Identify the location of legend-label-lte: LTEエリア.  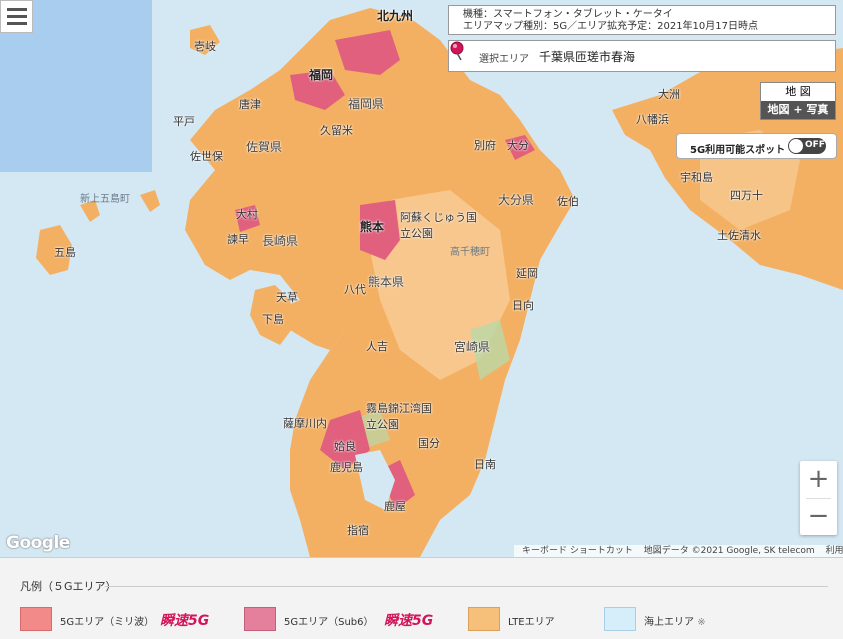
(531, 622).